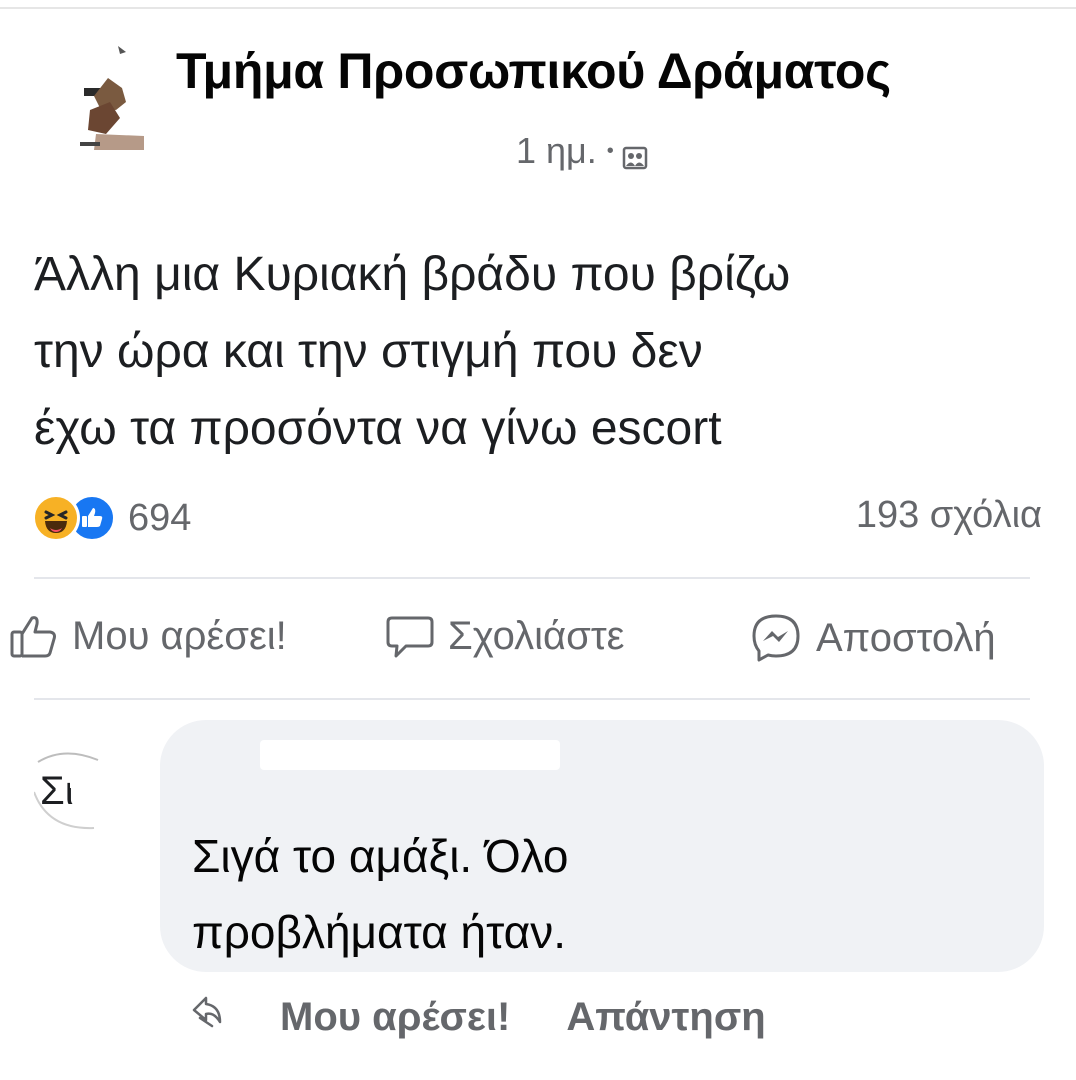  Describe the element at coordinates (949, 515) in the screenshot. I see `comments-count: 193 σχόλια` at that location.